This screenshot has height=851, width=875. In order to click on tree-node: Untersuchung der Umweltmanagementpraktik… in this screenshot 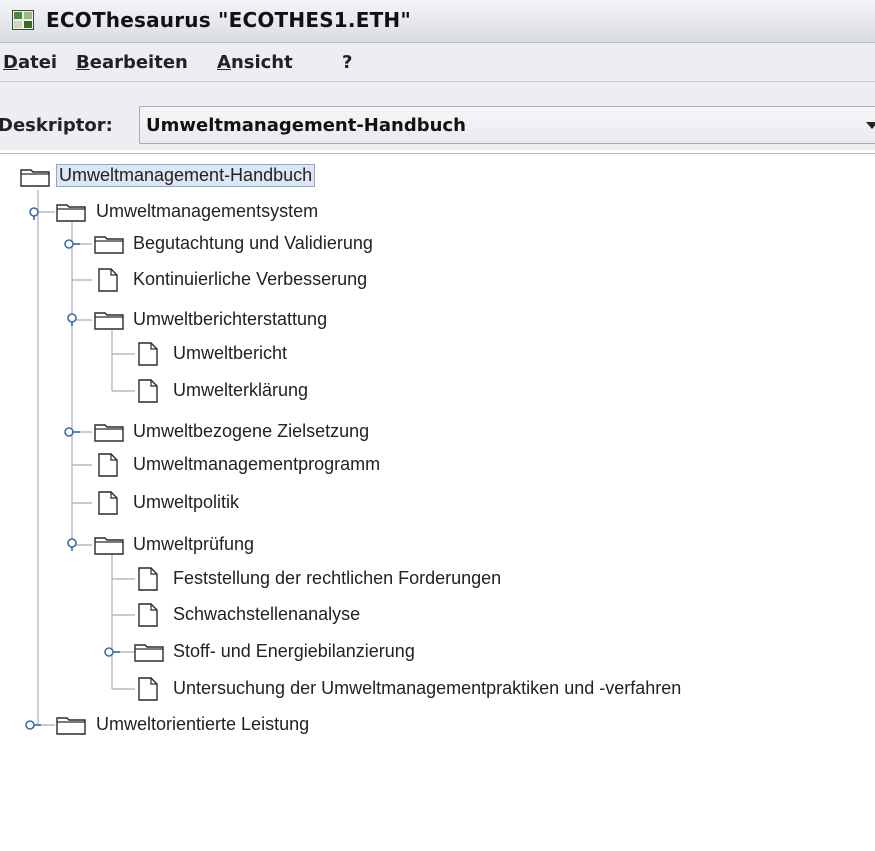, I will do `click(427, 688)`.